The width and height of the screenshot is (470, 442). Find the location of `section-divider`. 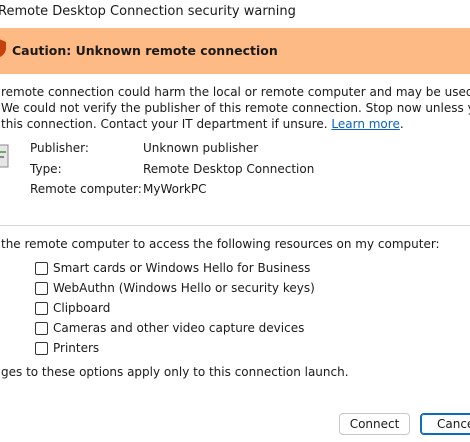

section-divider is located at coordinates (235, 225).